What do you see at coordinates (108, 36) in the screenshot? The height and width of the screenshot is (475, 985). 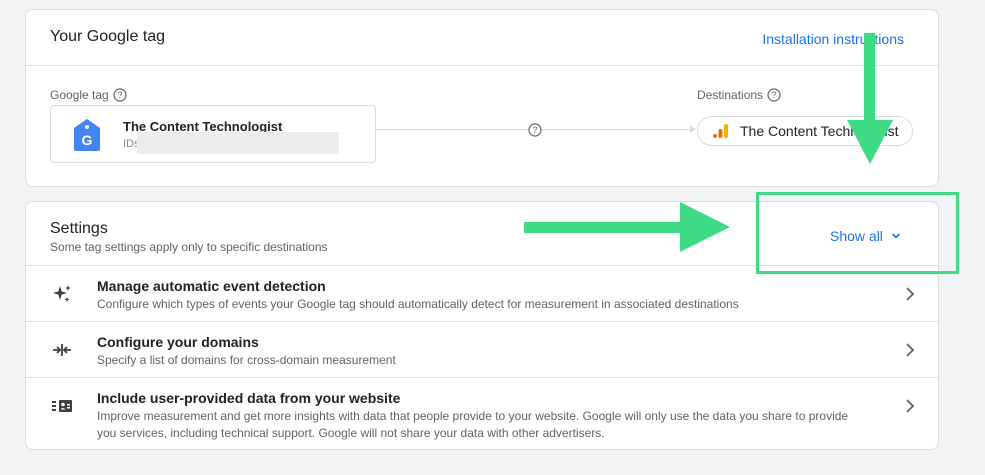 I see `tag-card-title: Your Google tag` at bounding box center [108, 36].